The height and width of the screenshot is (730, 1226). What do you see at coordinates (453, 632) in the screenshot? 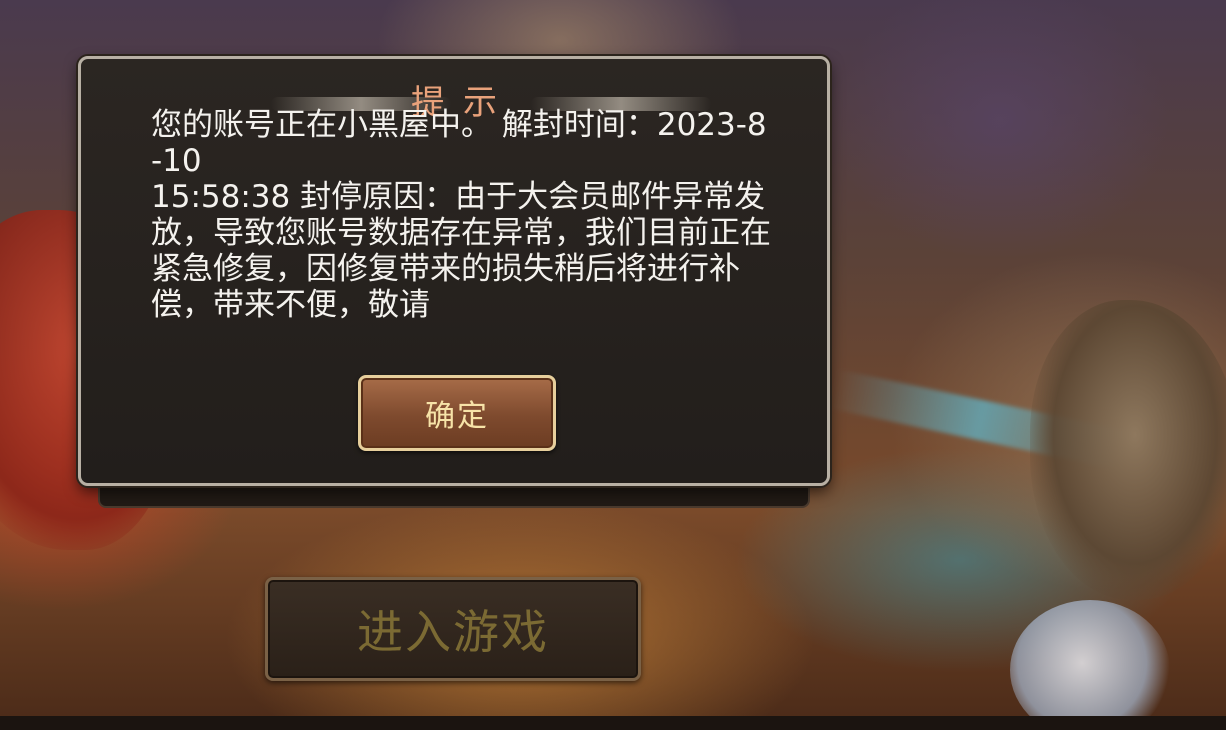
I see `enter-game-label: 进入游戏` at bounding box center [453, 632].